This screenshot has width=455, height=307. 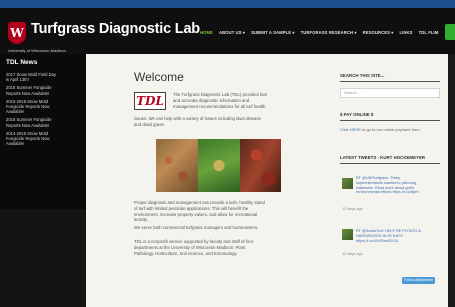 I want to click on pay-online-heading: $ PAY ONLINE $, so click(x=357, y=114).